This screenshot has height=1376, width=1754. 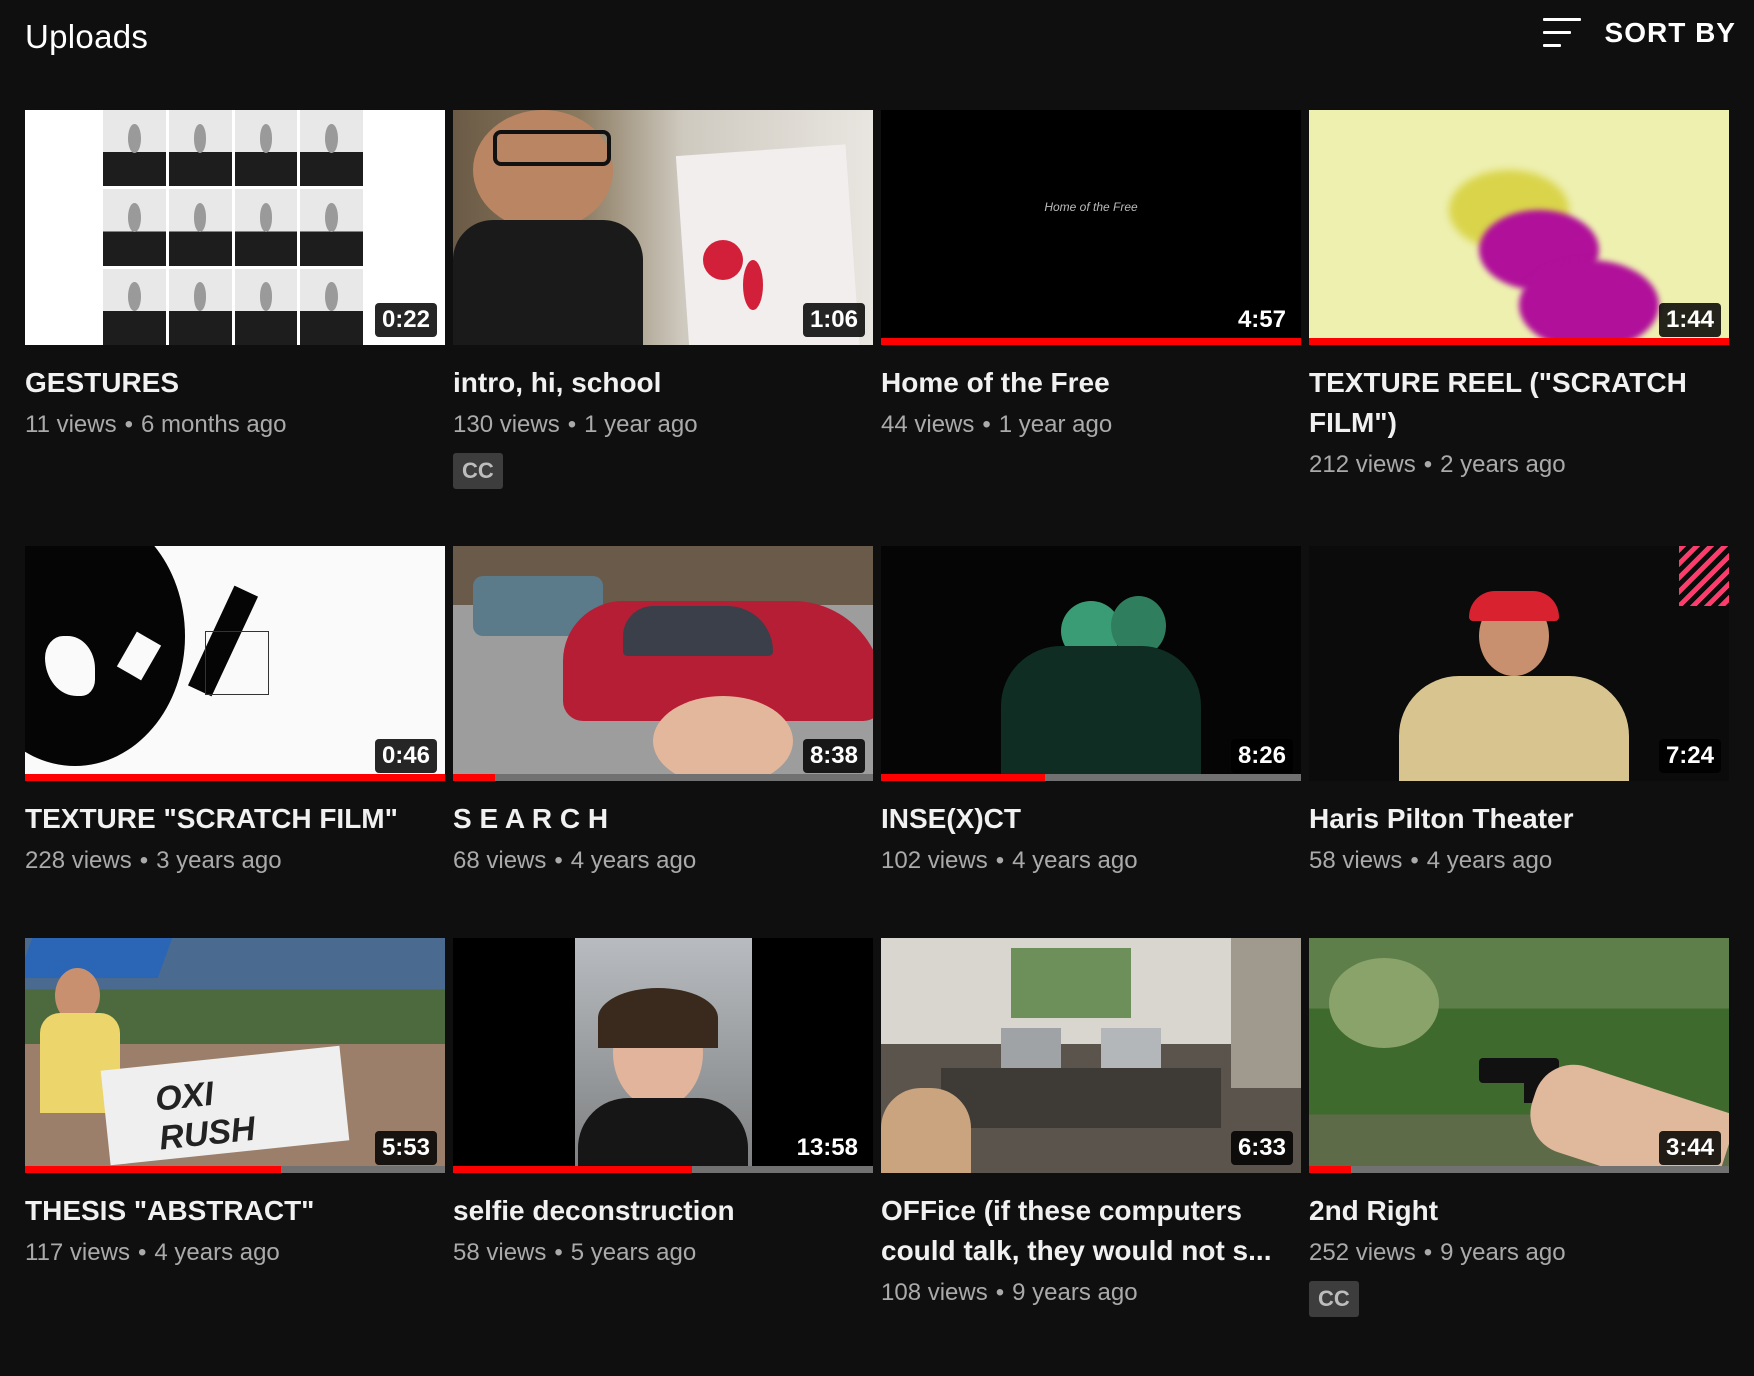 What do you see at coordinates (663, 227) in the screenshot?
I see `video-thumbnail: 1:06` at bounding box center [663, 227].